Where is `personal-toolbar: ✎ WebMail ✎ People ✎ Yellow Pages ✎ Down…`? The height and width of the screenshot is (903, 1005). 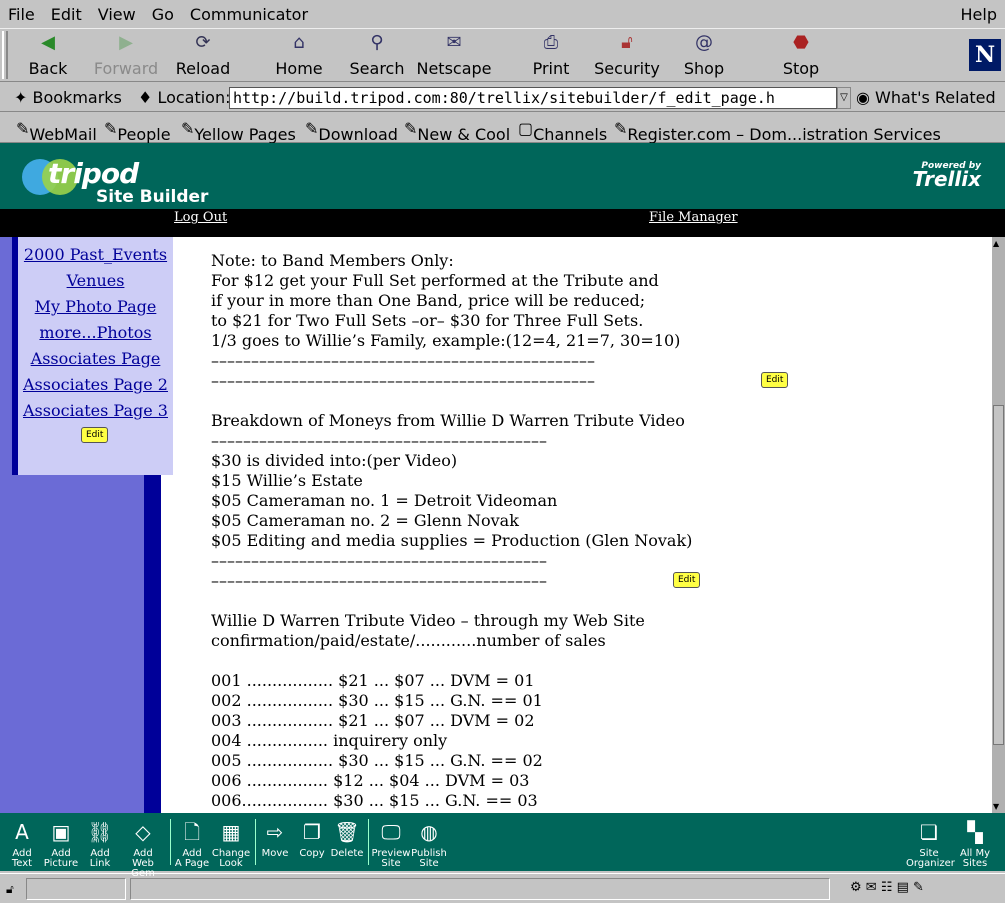 personal-toolbar: ✎ WebMail ✎ People ✎ Yellow Pages ✎ Down… is located at coordinates (502, 128).